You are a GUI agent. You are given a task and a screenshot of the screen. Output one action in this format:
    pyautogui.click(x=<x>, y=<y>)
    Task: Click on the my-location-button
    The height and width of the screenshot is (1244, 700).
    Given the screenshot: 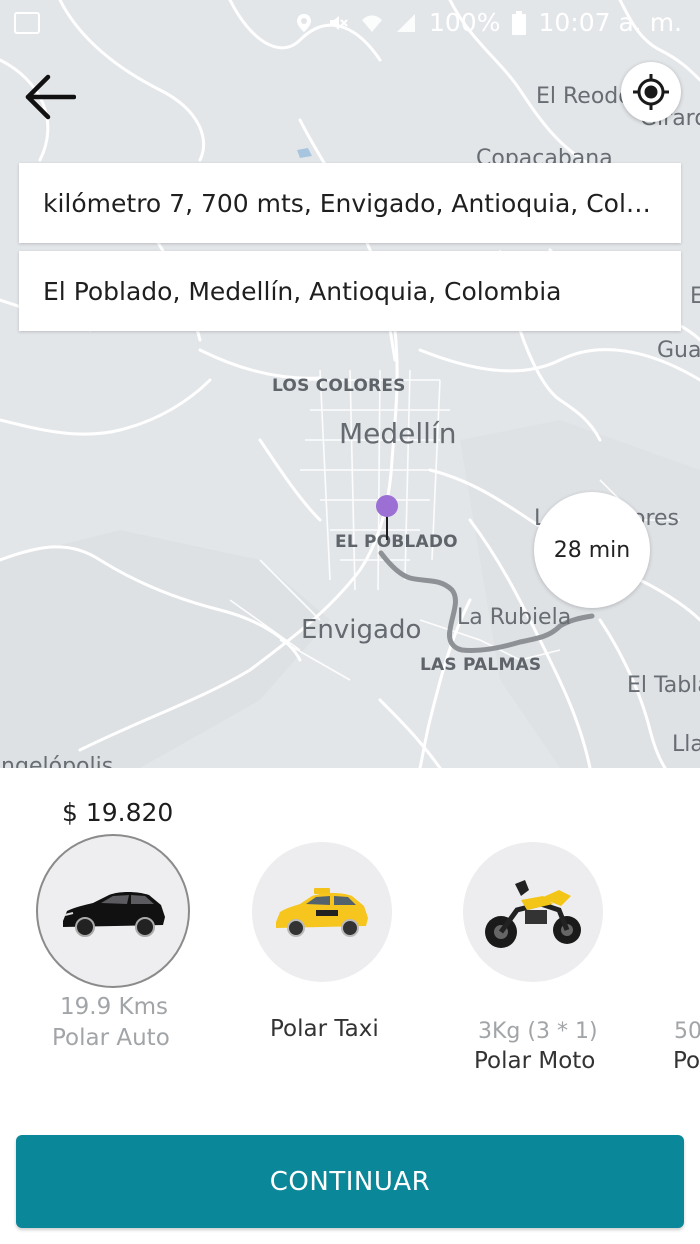 What is the action you would take?
    pyautogui.click(x=651, y=92)
    